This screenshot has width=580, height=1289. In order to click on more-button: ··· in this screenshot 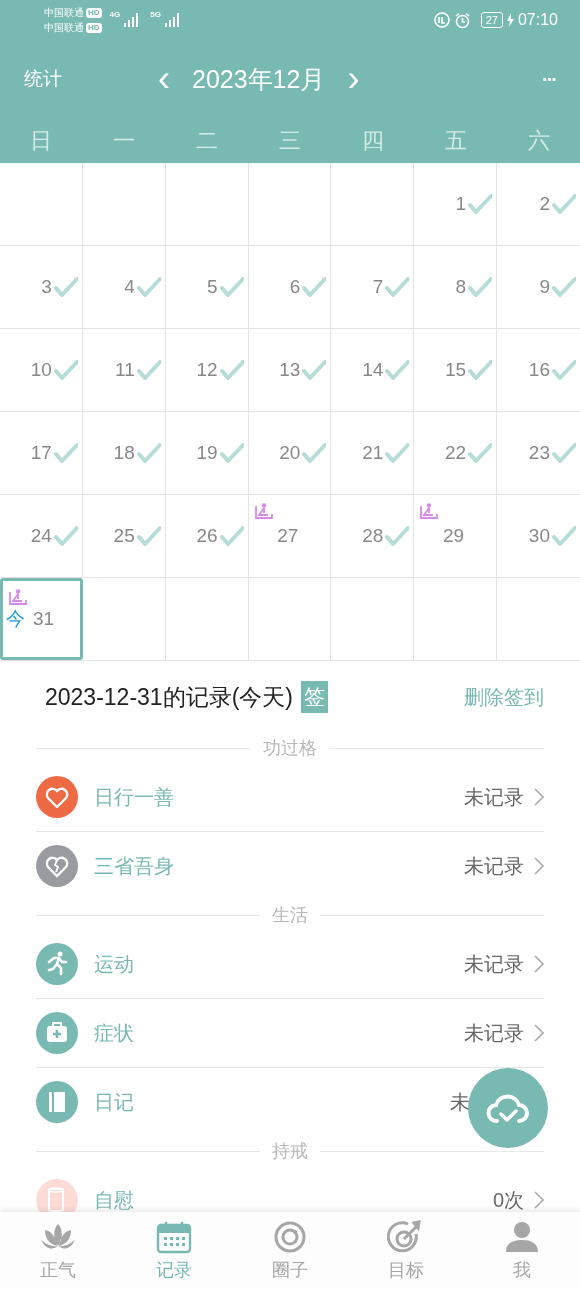, I will do `click(549, 79)`.